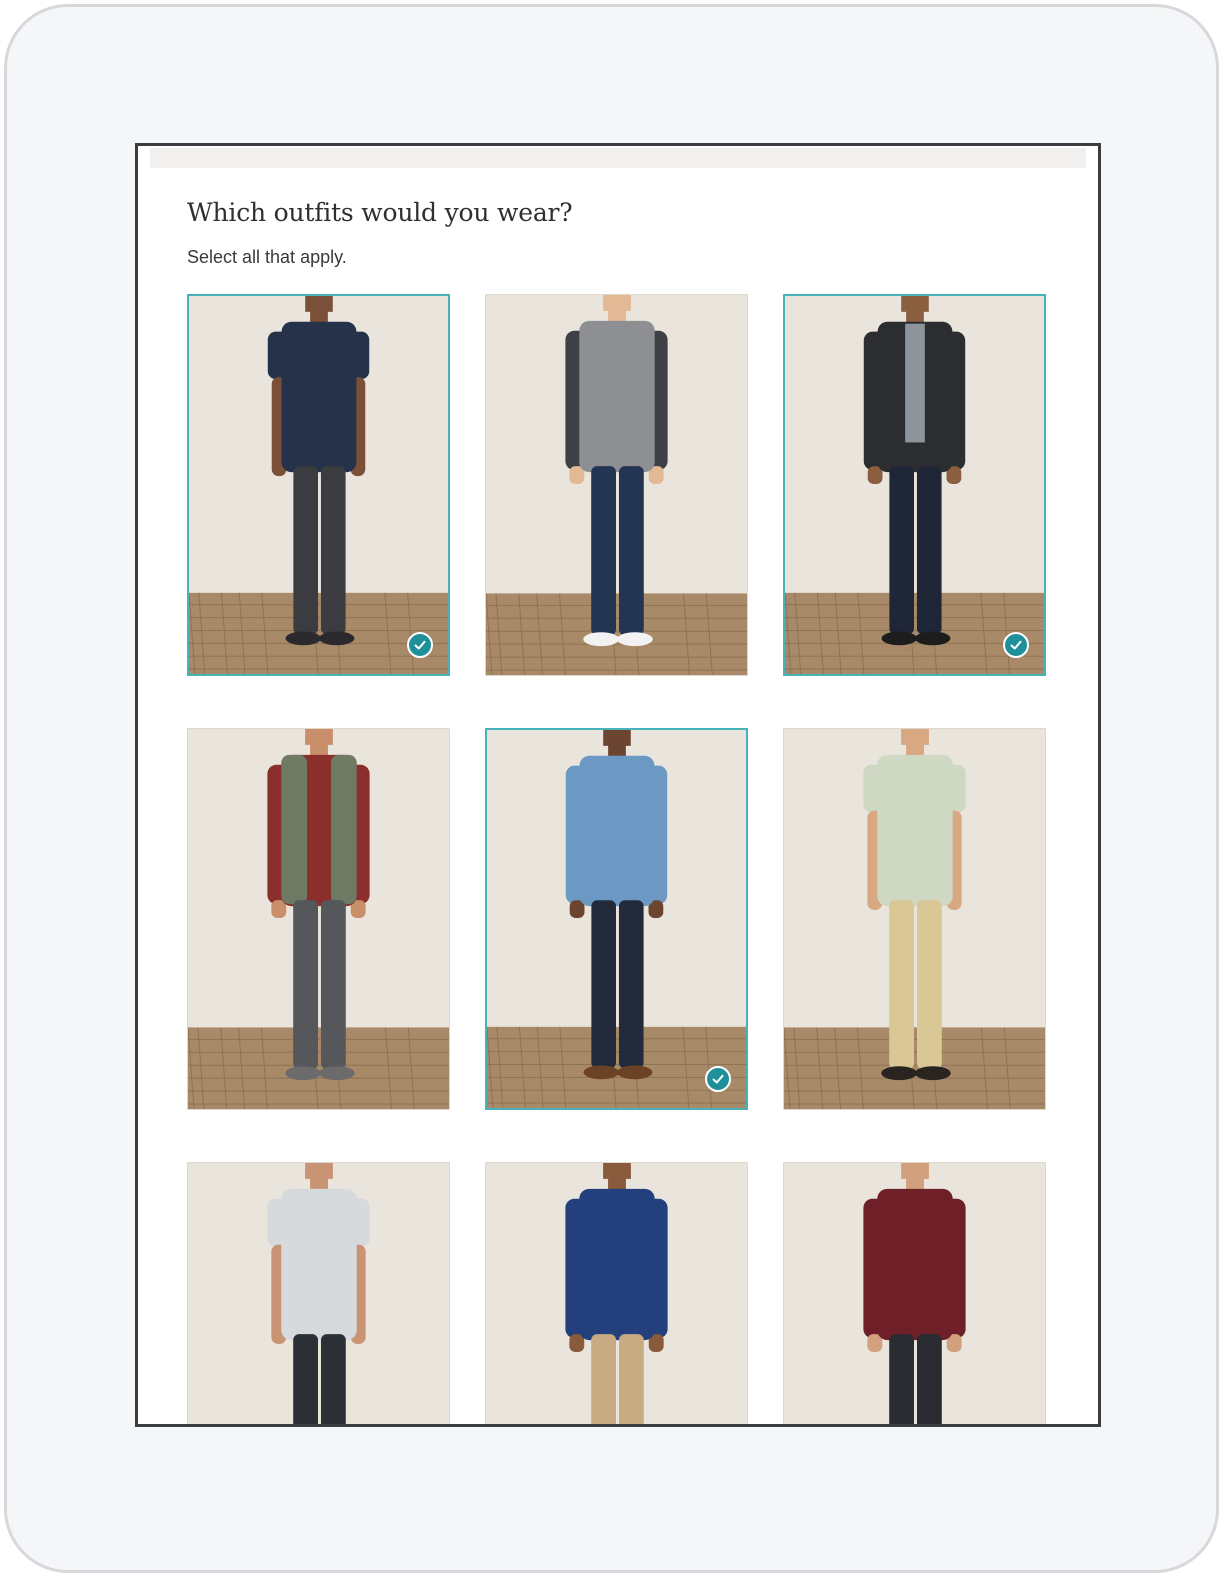 This screenshot has height=1579, width=1225. I want to click on question-title: Which outfits would you wear?, so click(380, 212).